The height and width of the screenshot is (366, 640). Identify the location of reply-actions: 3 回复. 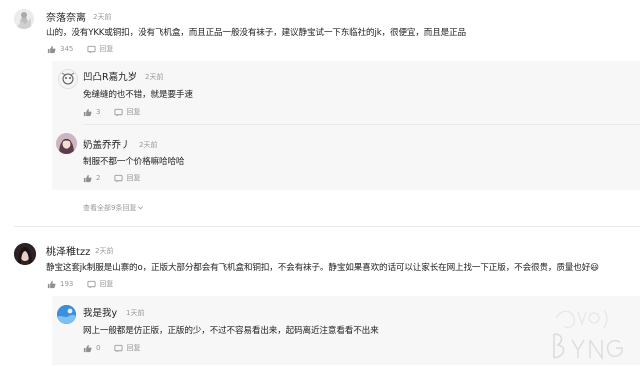
(111, 112).